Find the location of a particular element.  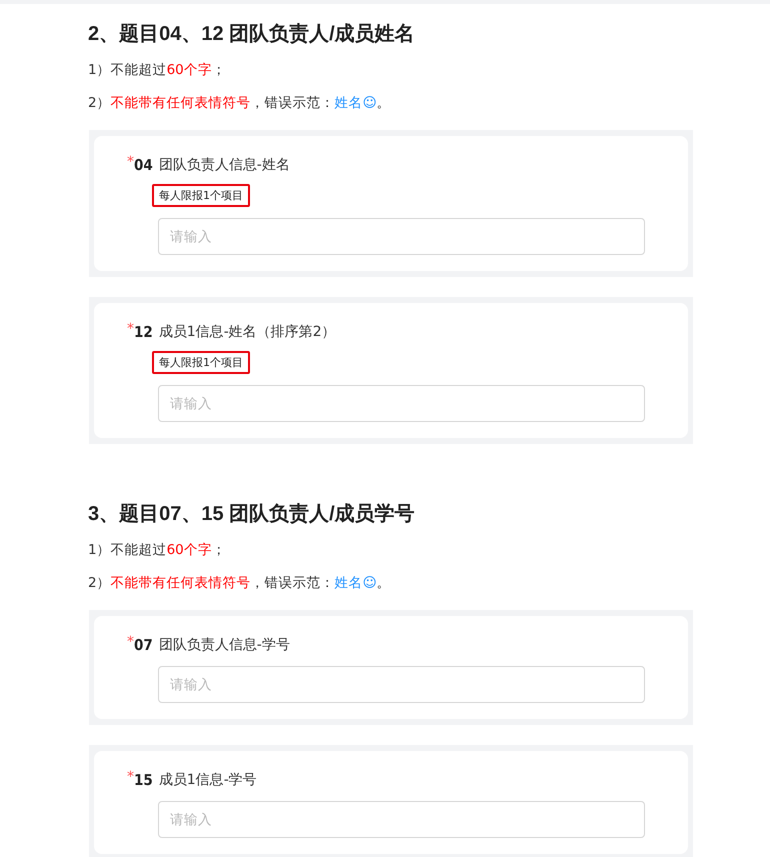

section-heading: 3、题目07、15 团队负责人/成员学号 is located at coordinates (252, 514).